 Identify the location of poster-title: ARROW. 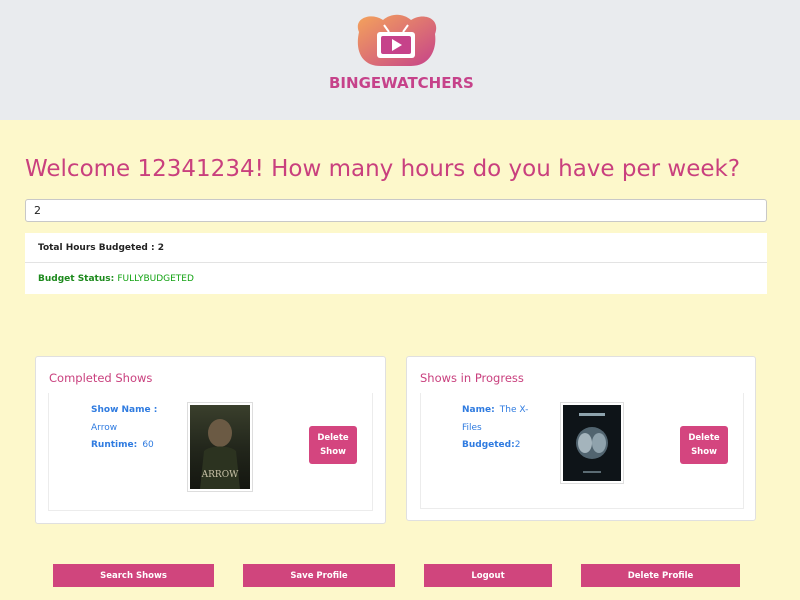
(220, 475).